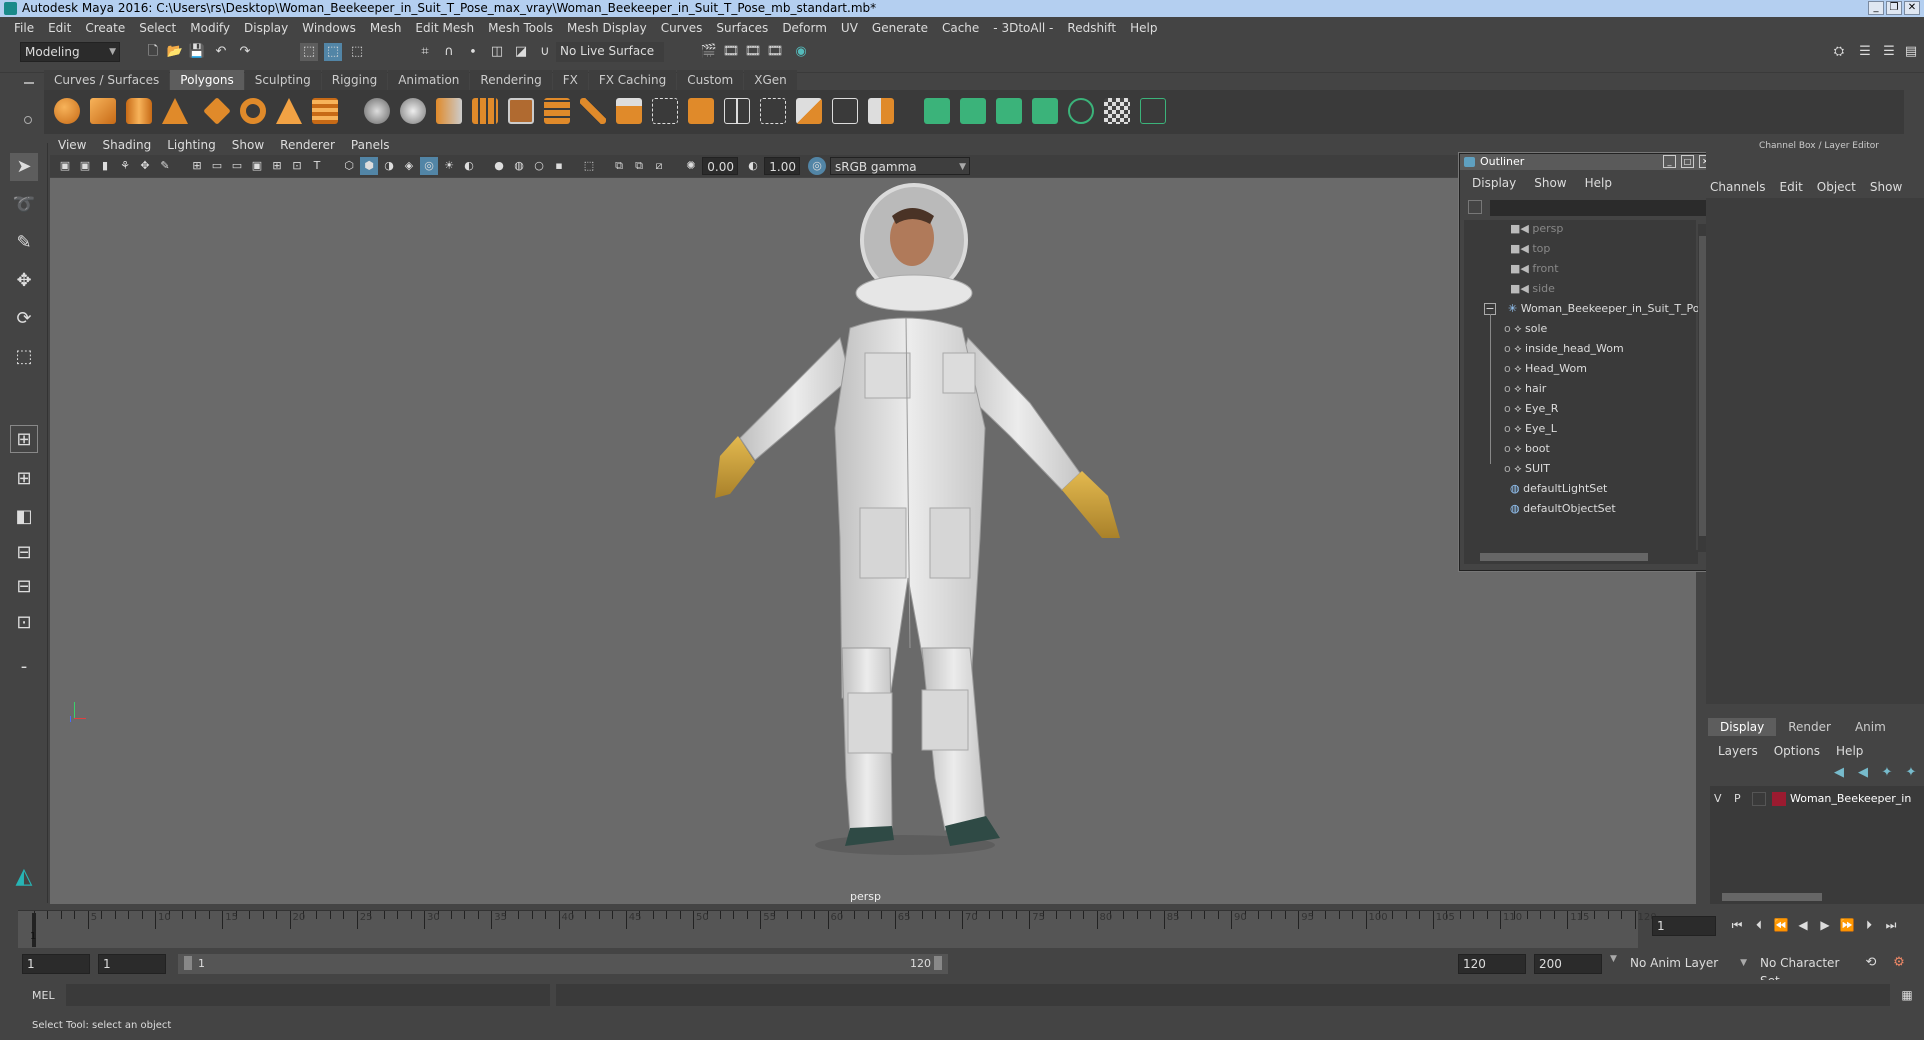 This screenshot has height=1040, width=1924. I want to click on motion-blur-icon: ●, so click(499, 166).